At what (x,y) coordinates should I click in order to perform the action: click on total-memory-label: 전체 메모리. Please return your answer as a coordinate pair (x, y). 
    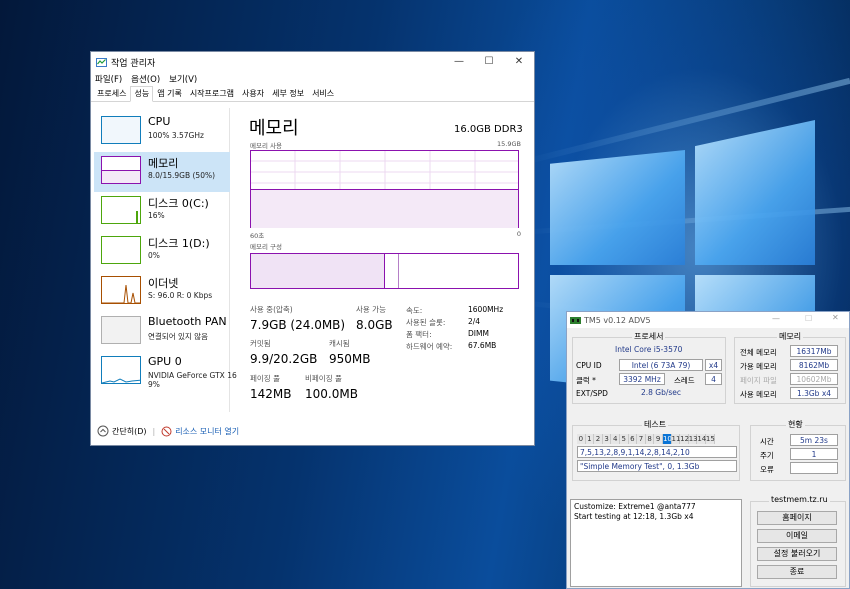
    Looking at the image, I should click on (758, 352).